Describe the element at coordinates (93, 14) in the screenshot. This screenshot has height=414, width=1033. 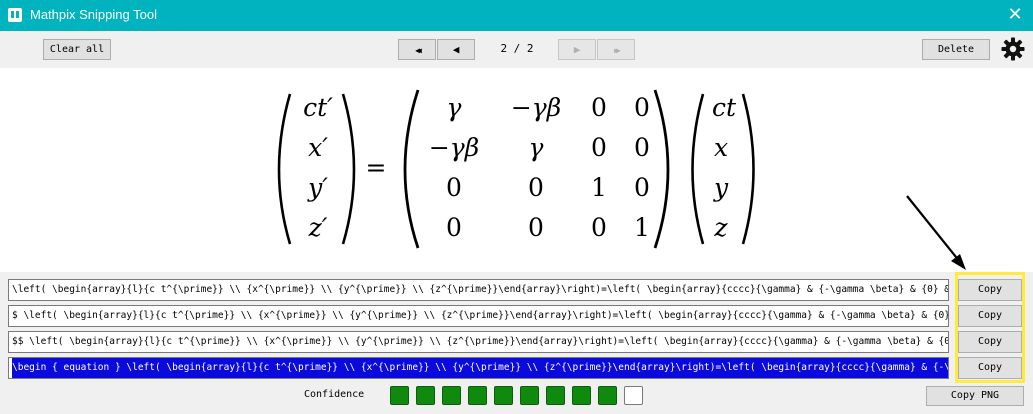
I see `window-title: Mathpix Snipping Tool` at that location.